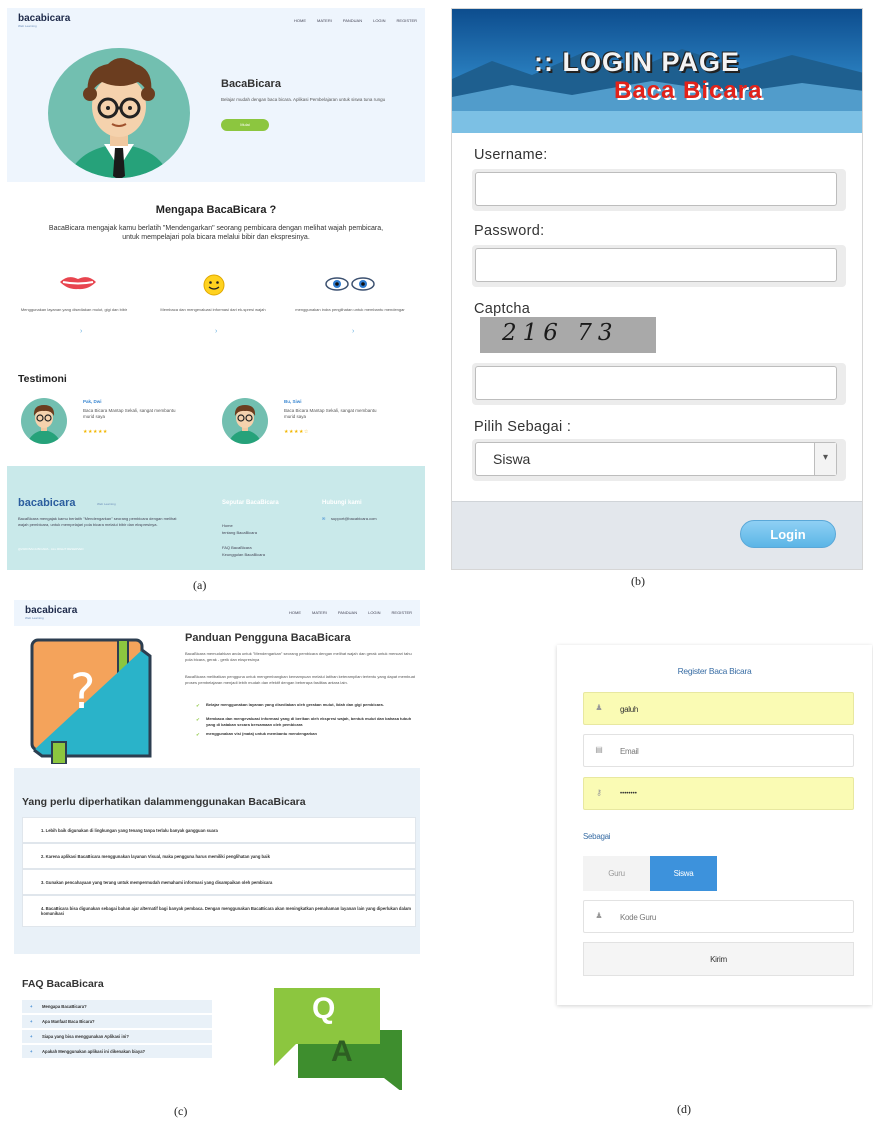  Describe the element at coordinates (245, 125) in the screenshot. I see `start-button: Mulai` at that location.